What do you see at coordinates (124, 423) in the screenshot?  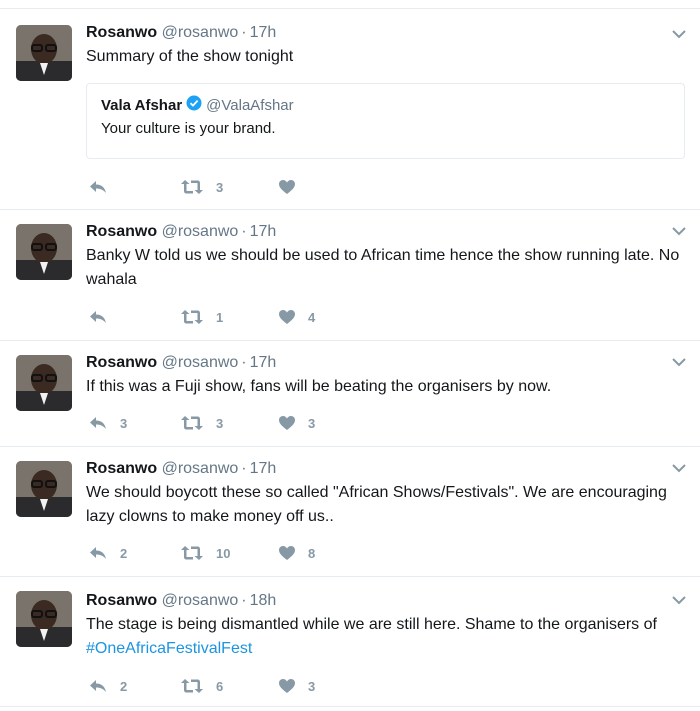 I see `reply-count: 3` at bounding box center [124, 423].